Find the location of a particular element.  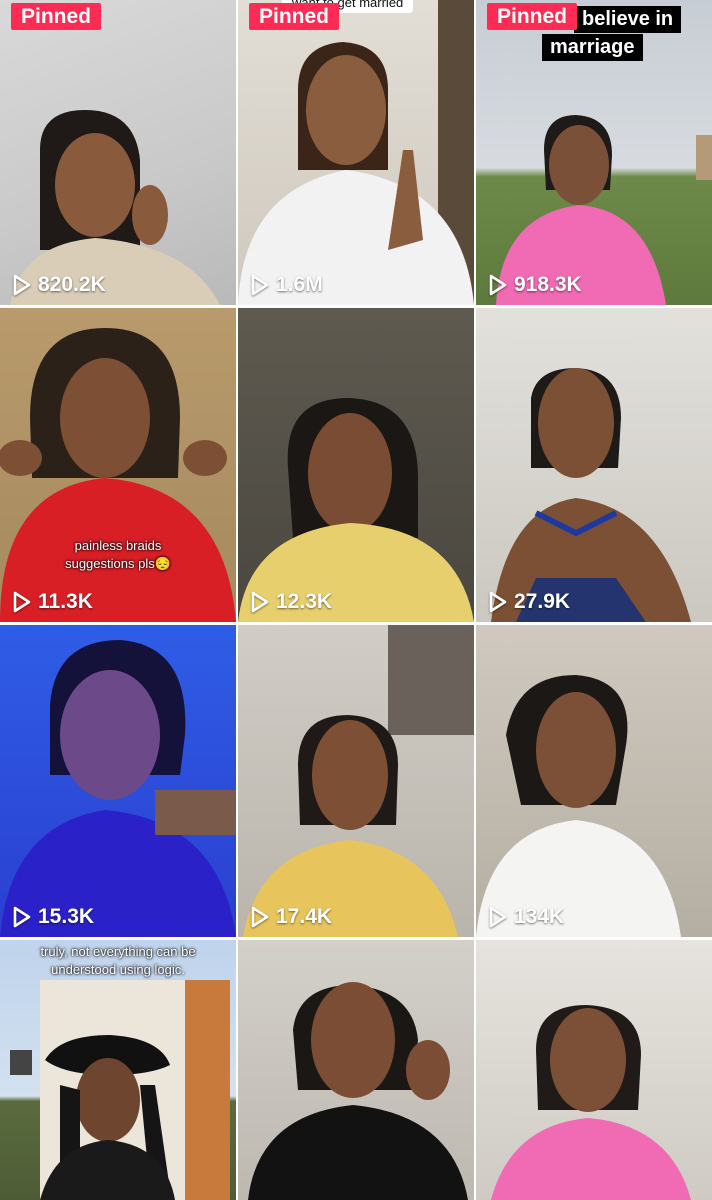

video-tile: 17.4K is located at coordinates (356, 781).